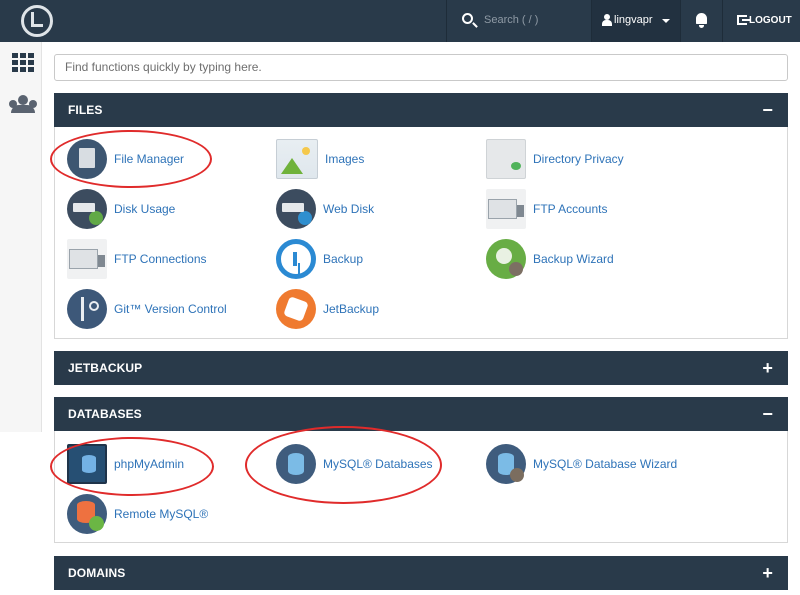 This screenshot has height=595, width=800. I want to click on databases-section-header: DATABASES −, so click(421, 414).